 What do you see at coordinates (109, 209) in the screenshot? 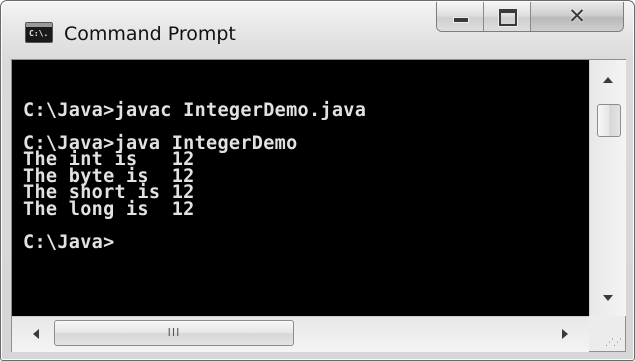
I see `console-line: The long is 12` at bounding box center [109, 209].